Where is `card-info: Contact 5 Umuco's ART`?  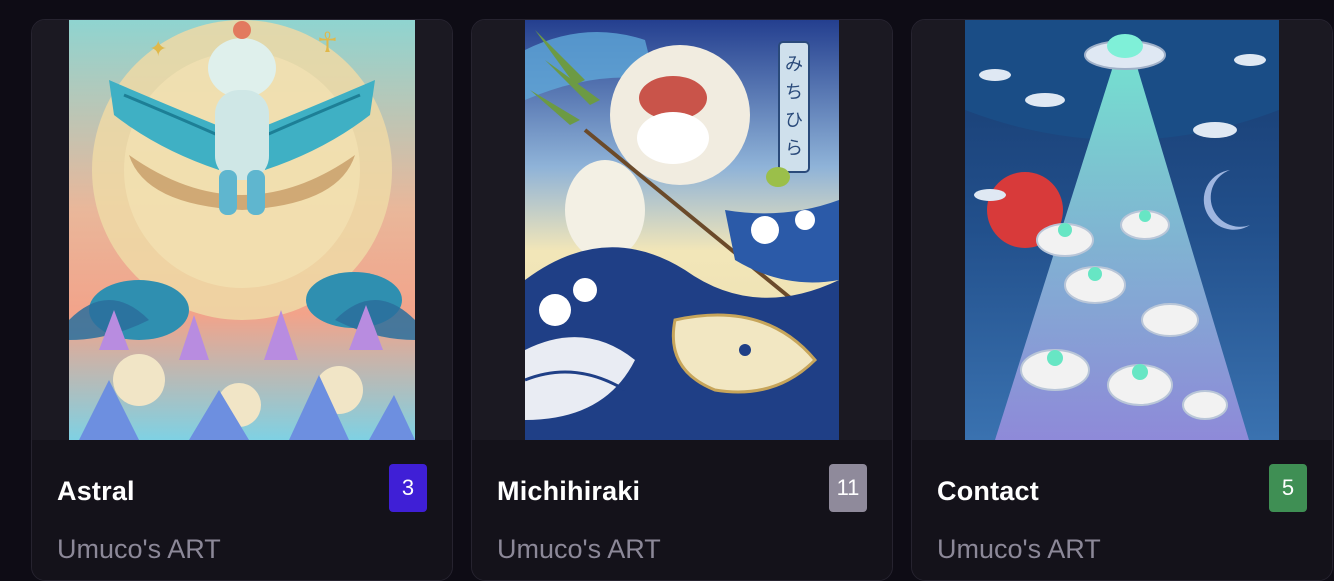
card-info: Contact 5 Umuco's ART is located at coordinates (1122, 510).